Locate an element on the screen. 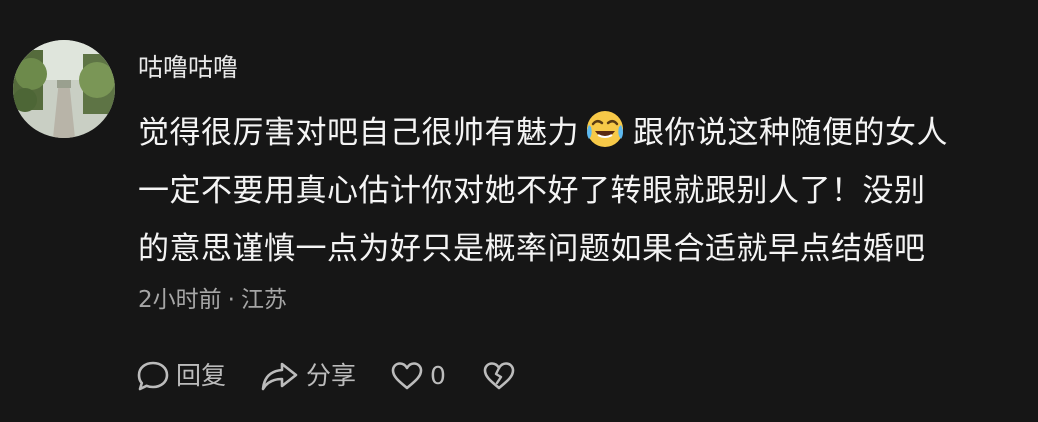 The image size is (1038, 422). comment-actions: 回复 分享 0 is located at coordinates (326, 376).